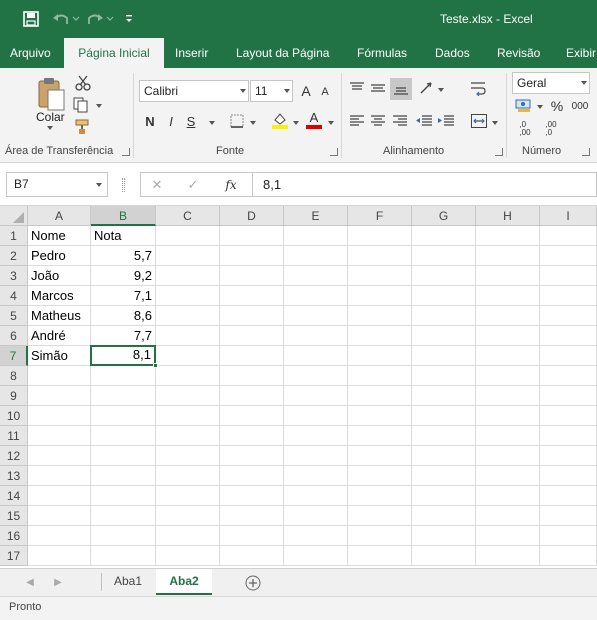 Image resolution: width=597 pixels, height=620 pixels. Describe the element at coordinates (252, 396) in the screenshot. I see `cell-d9` at that location.